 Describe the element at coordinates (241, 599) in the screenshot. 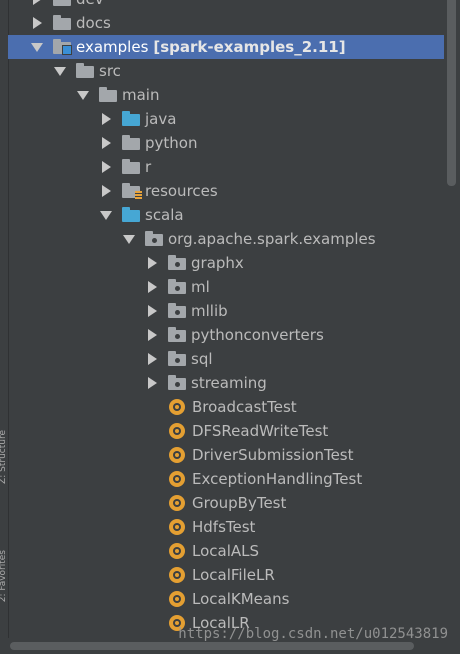

I see `tree-node-label: LocalKMeans` at that location.